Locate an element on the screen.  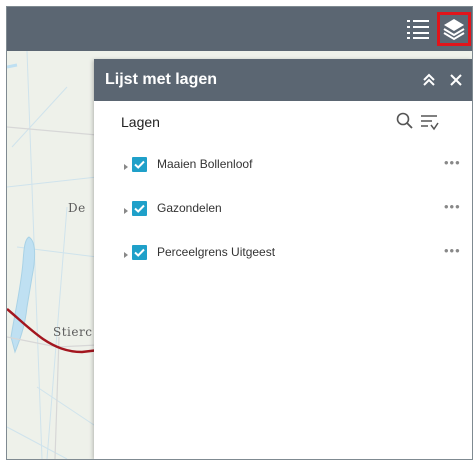
sort-filter-button is located at coordinates (429, 122).